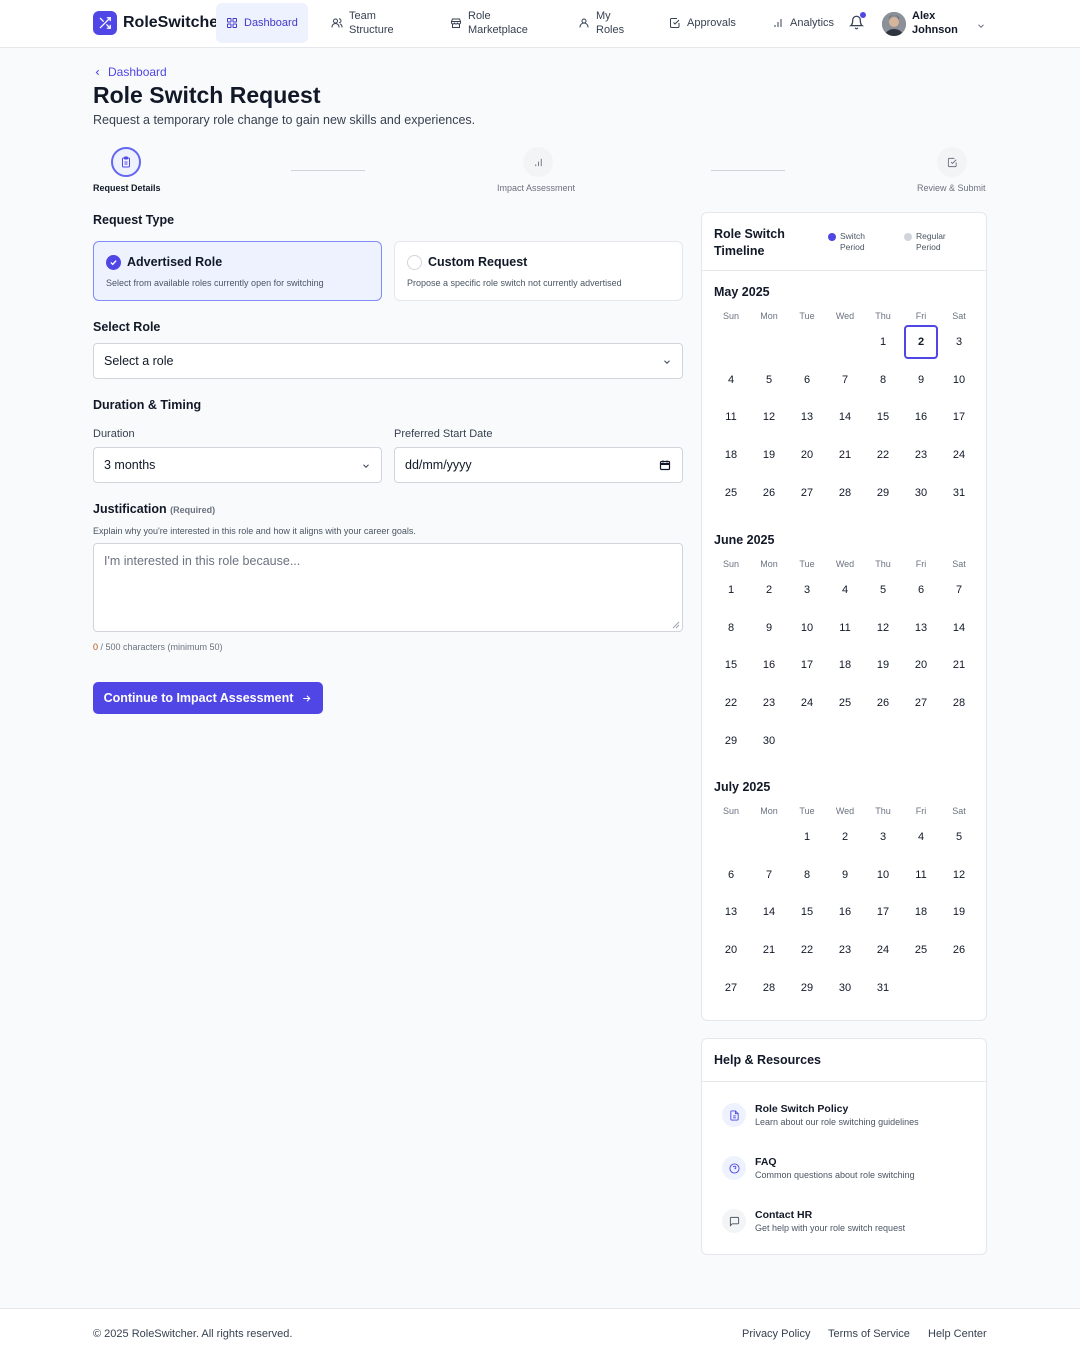 This screenshot has width=1080, height=1359. Describe the element at coordinates (702, 23) in the screenshot. I see `nav-approvals: Approvals` at that location.